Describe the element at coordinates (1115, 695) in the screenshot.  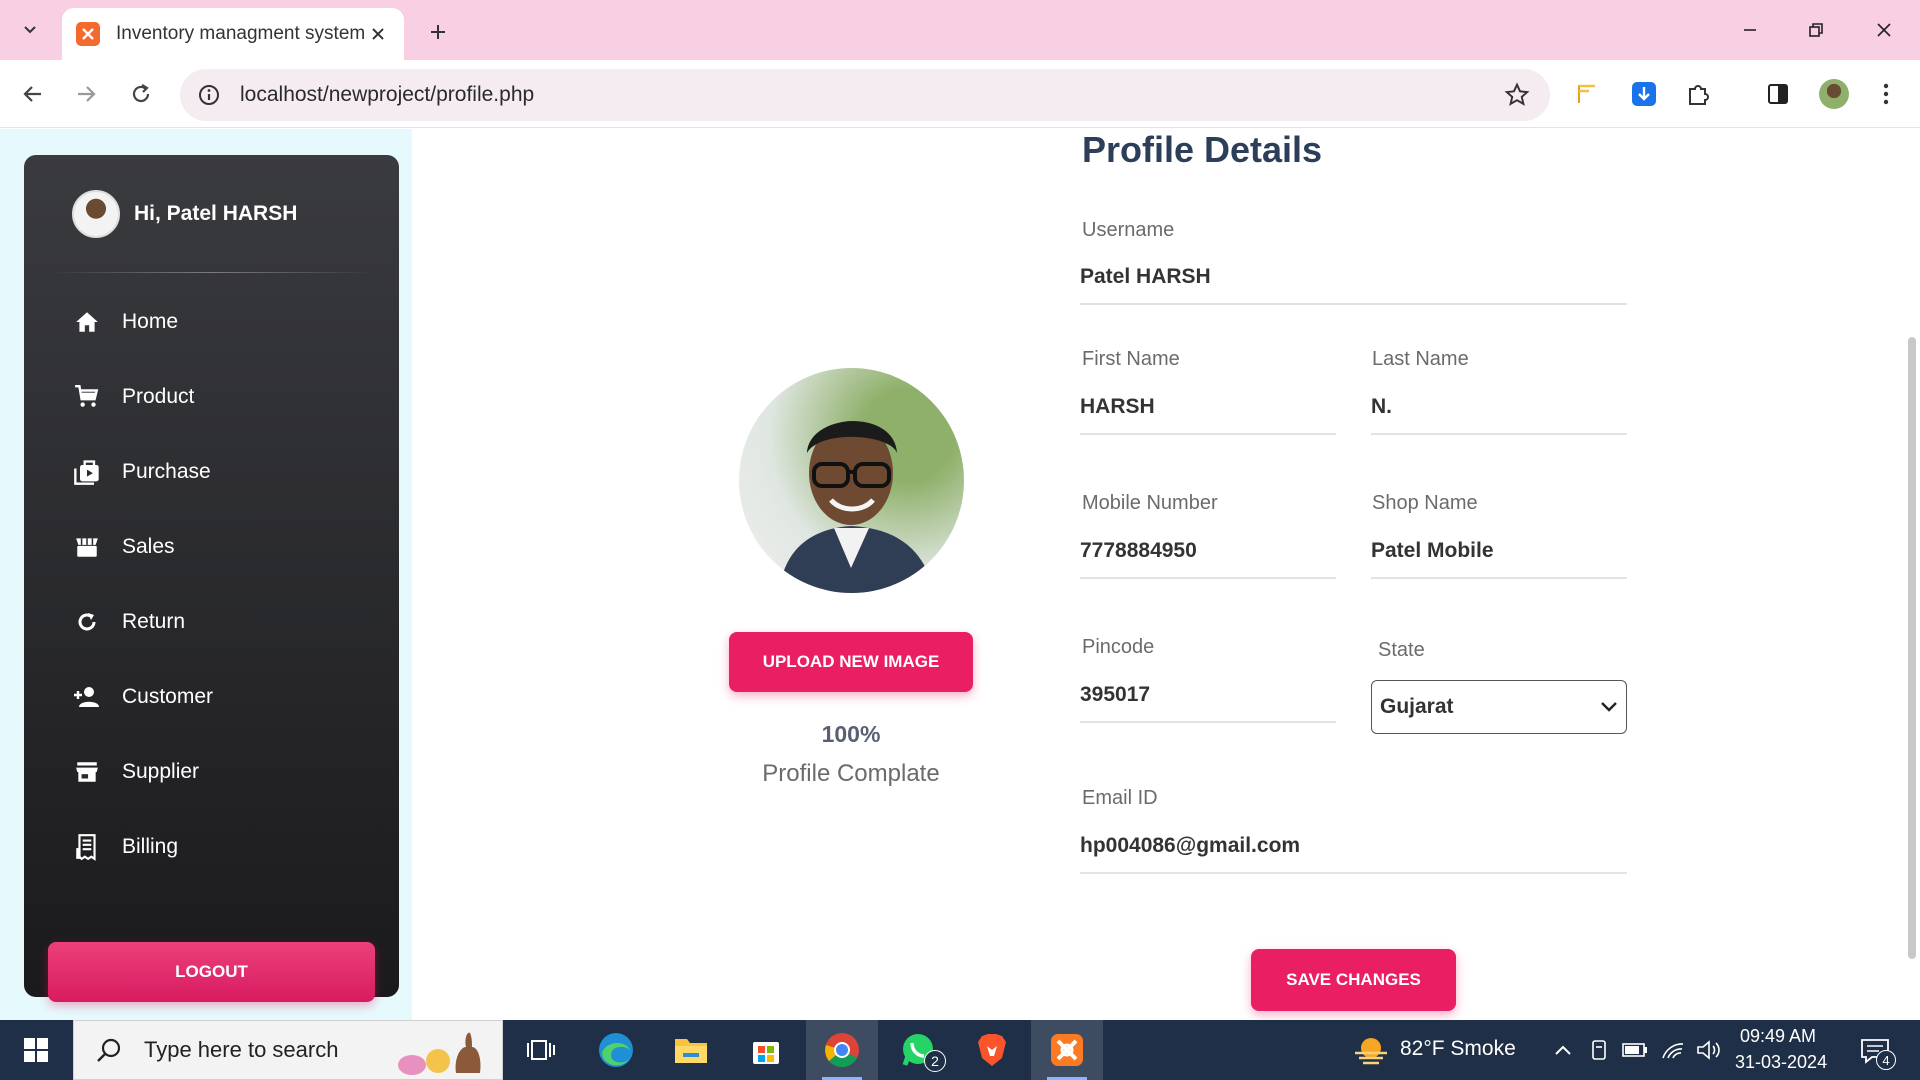
I see `pincode-field: 395017` at that location.